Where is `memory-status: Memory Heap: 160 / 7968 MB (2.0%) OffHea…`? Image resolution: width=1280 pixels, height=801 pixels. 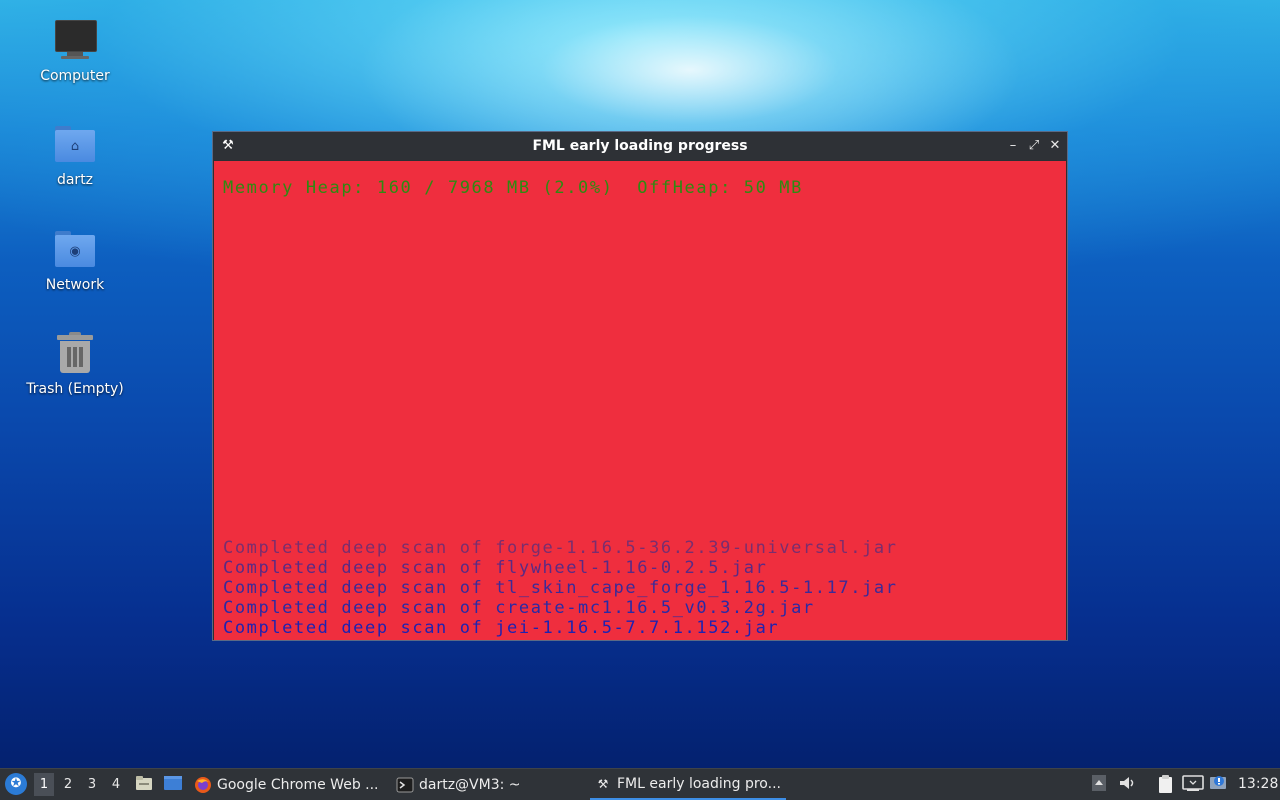
memory-status: Memory Heap: 160 / 7968 MB (2.0%) OffHea… is located at coordinates (513, 188).